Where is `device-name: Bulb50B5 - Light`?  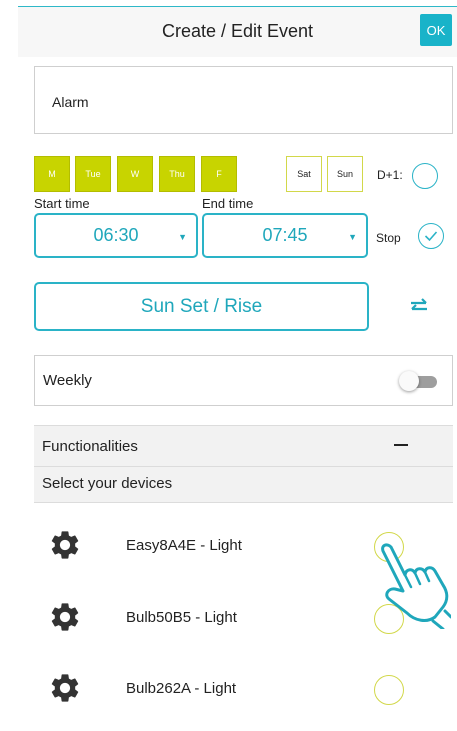
device-name: Bulb50B5 - Light is located at coordinates (181, 617).